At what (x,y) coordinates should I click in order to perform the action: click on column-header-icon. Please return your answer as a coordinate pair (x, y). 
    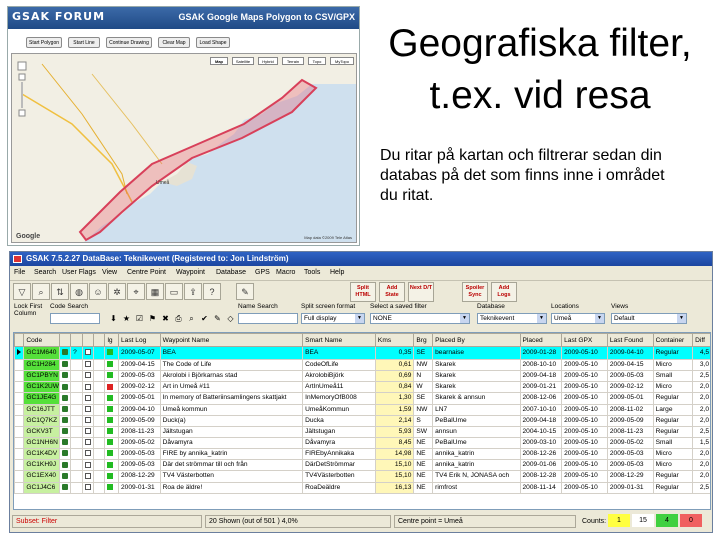
    Looking at the image, I should click on (76, 340).